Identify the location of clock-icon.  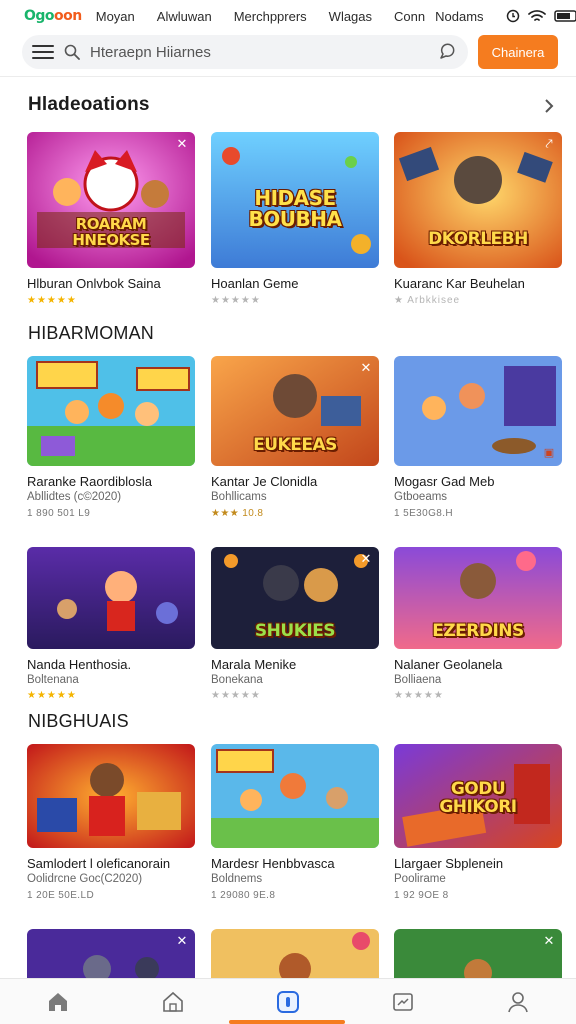
(512, 16).